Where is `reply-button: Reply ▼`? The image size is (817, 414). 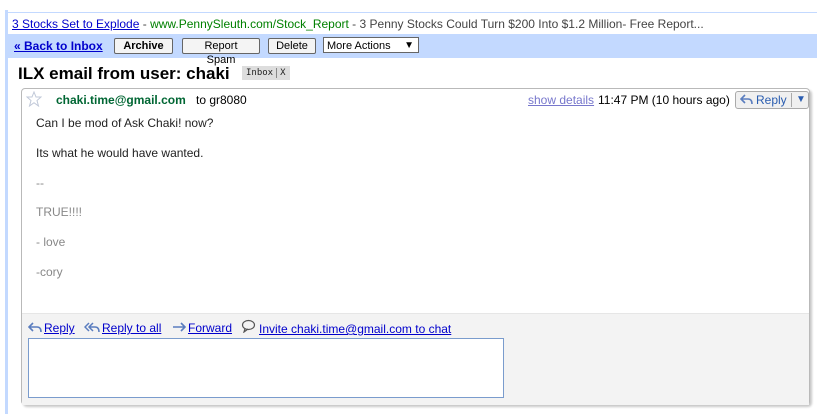
reply-button: Reply ▼ is located at coordinates (772, 100).